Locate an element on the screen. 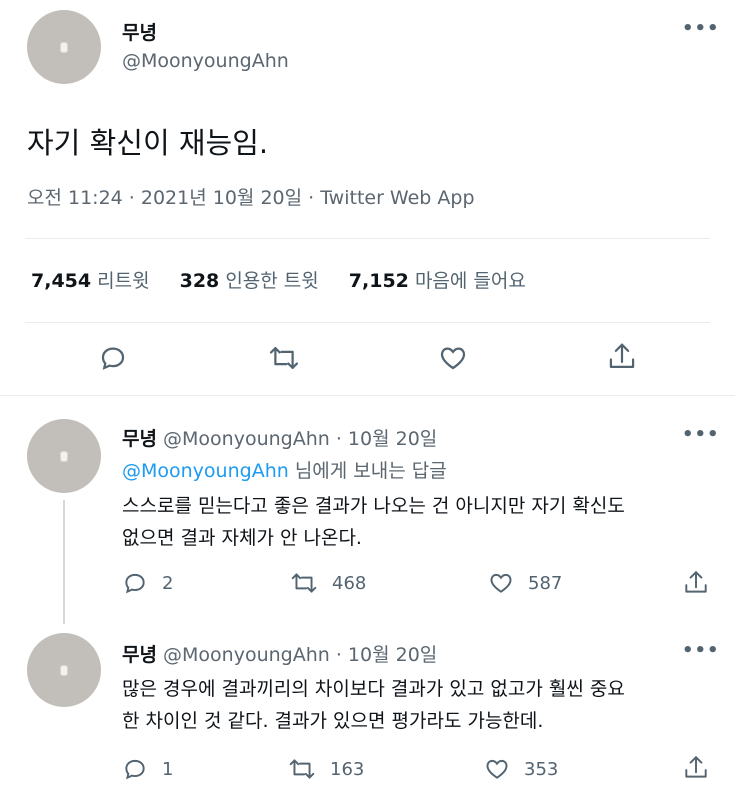 The width and height of the screenshot is (735, 800). replying-to: @MoonyoungAhn 님에게 보내는 답글 is located at coordinates (284, 469).